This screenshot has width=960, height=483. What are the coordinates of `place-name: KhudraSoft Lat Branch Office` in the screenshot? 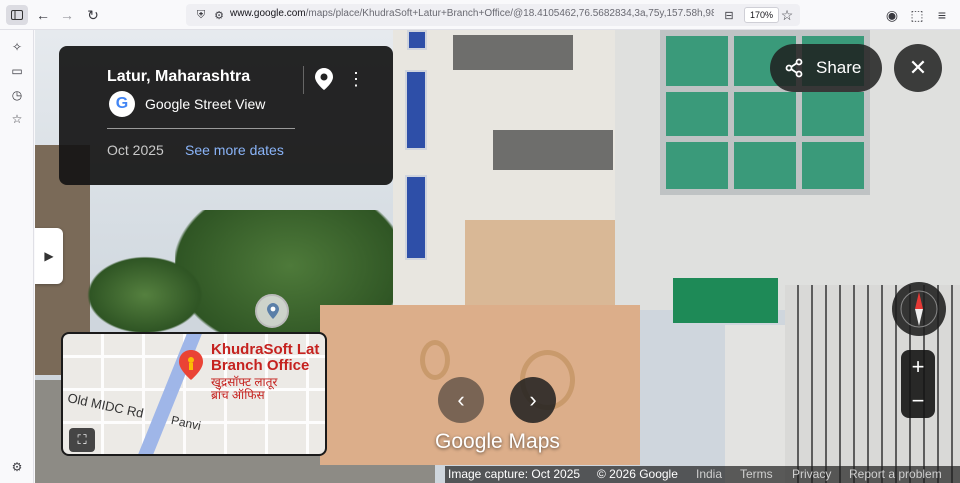 It's located at (265, 358).